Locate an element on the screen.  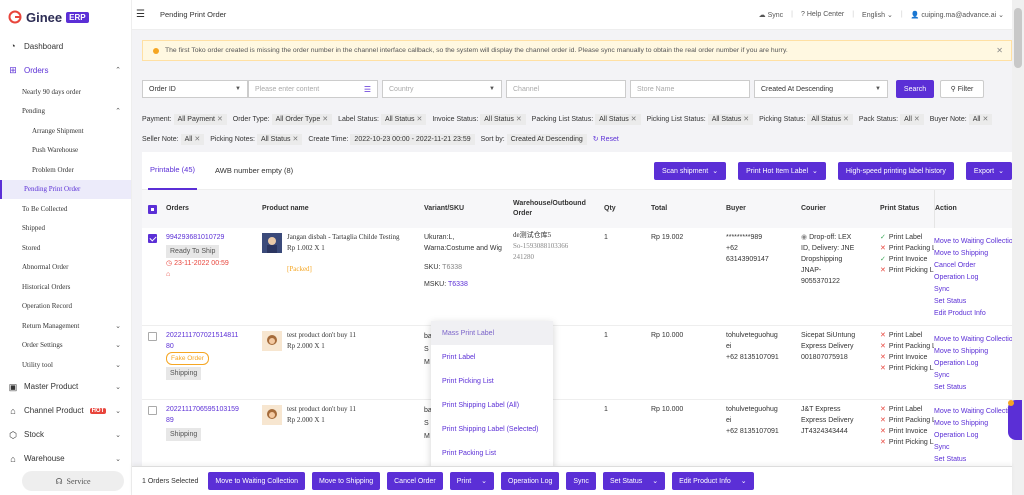
country-select: Country ▼ is located at coordinates (442, 89).